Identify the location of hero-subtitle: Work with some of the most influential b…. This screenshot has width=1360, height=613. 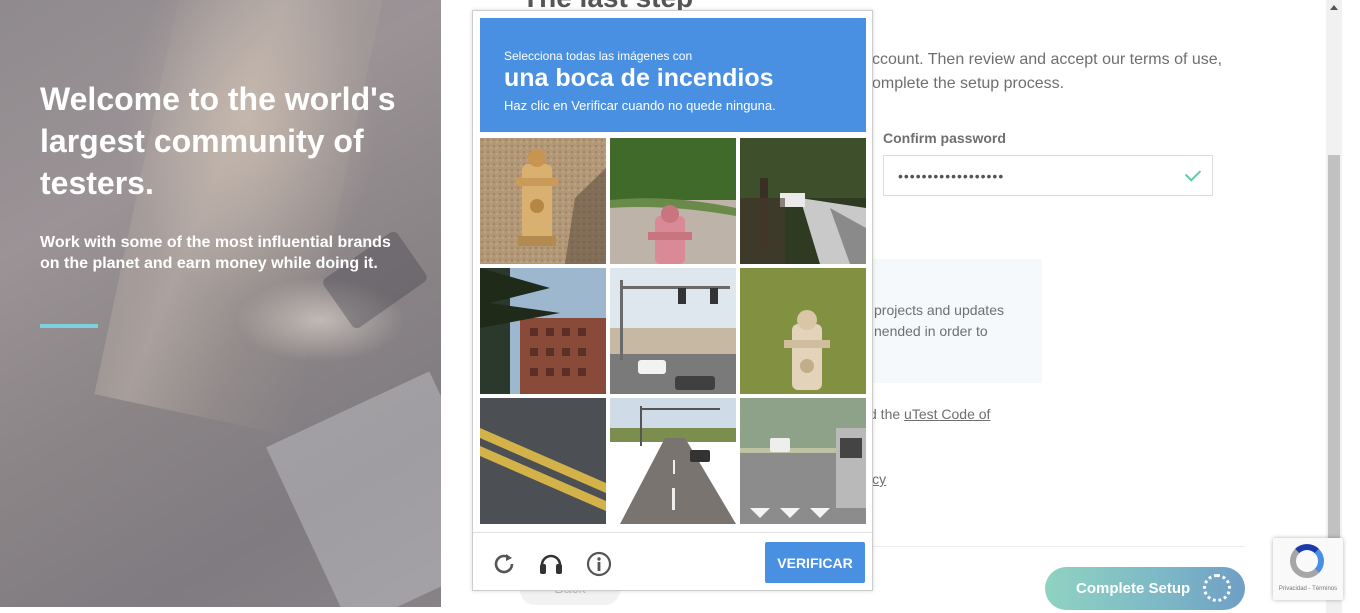
(215, 253).